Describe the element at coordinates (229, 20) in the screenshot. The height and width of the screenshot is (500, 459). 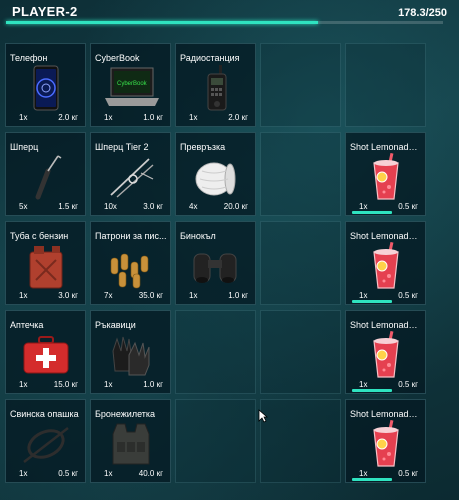
I see `inventory-header: PLAYER-2 178.3/250` at that location.